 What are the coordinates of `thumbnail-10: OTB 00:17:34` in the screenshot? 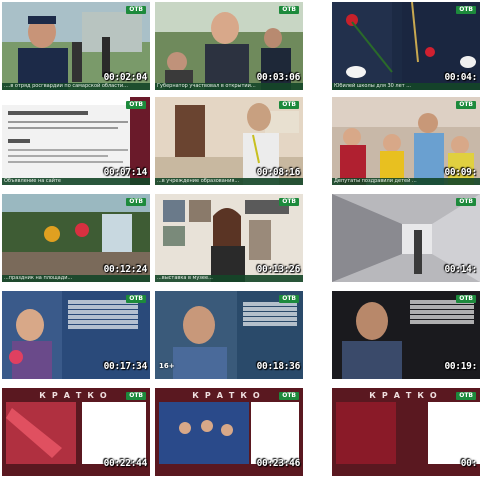 It's located at (76, 335).